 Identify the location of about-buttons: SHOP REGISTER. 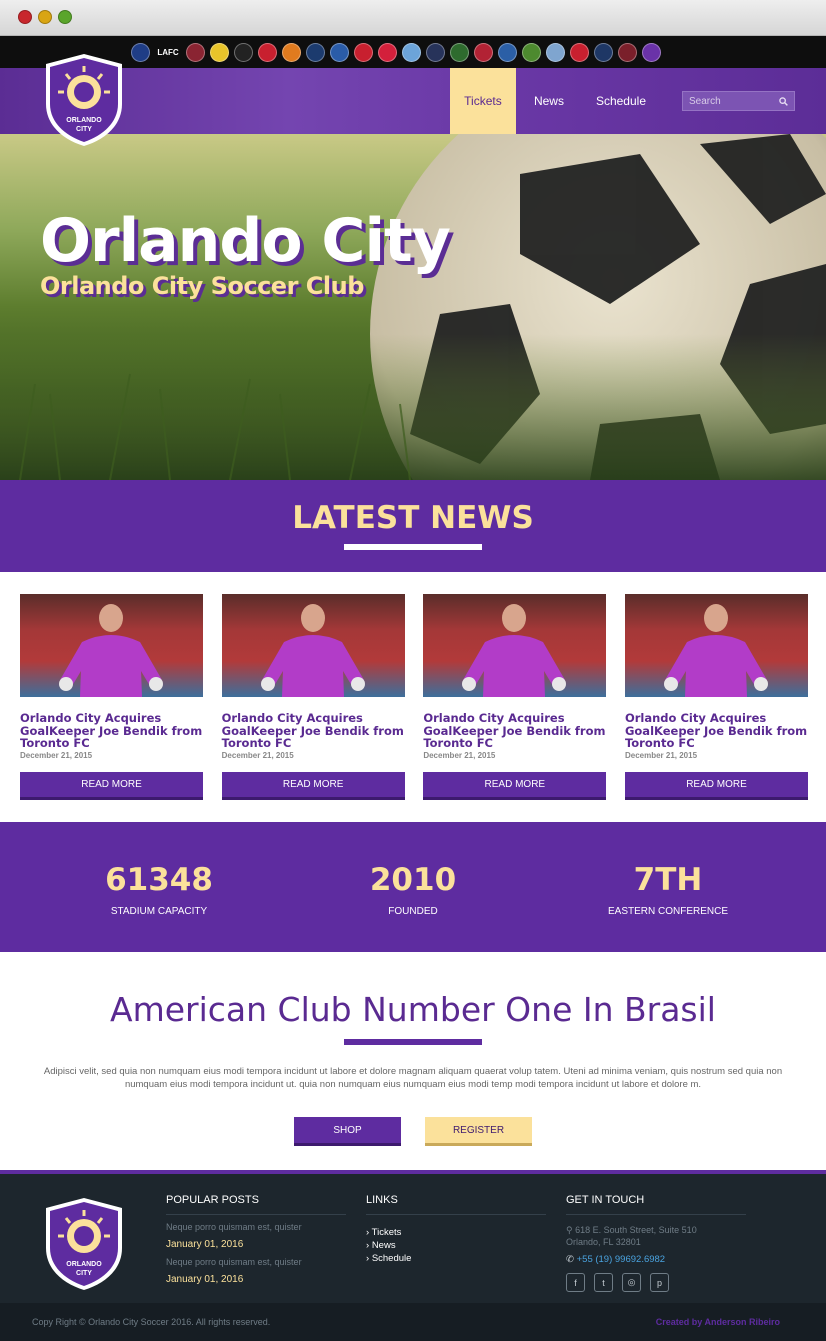
(413, 1131).